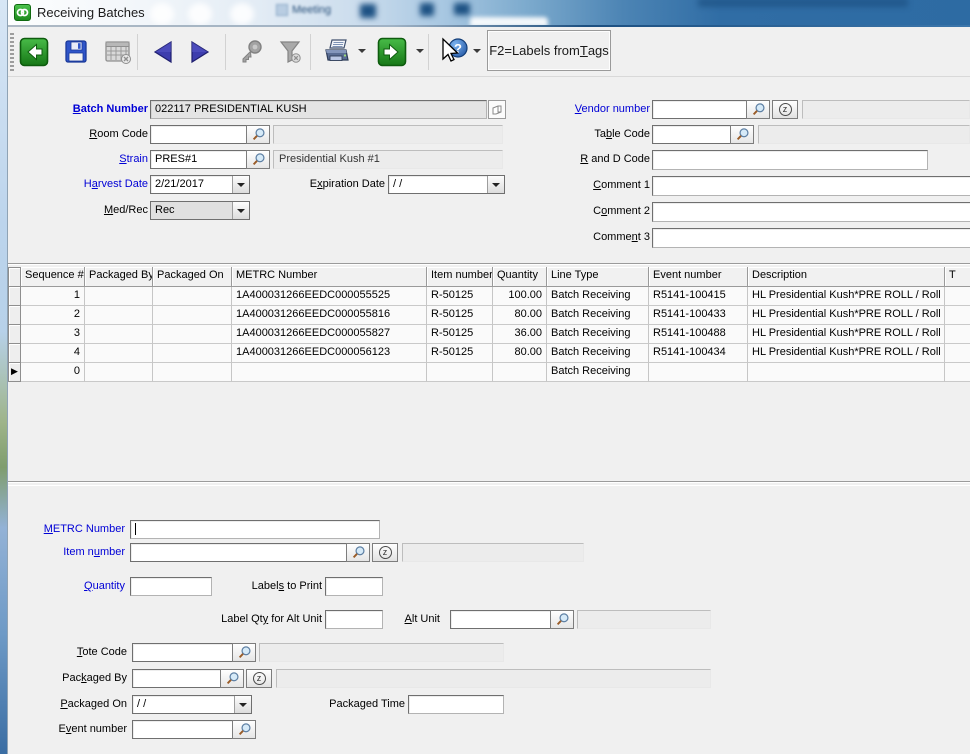 The width and height of the screenshot is (970, 754). What do you see at coordinates (200, 184) in the screenshot?
I see `harvest-date-combo: 2/21/2017` at bounding box center [200, 184].